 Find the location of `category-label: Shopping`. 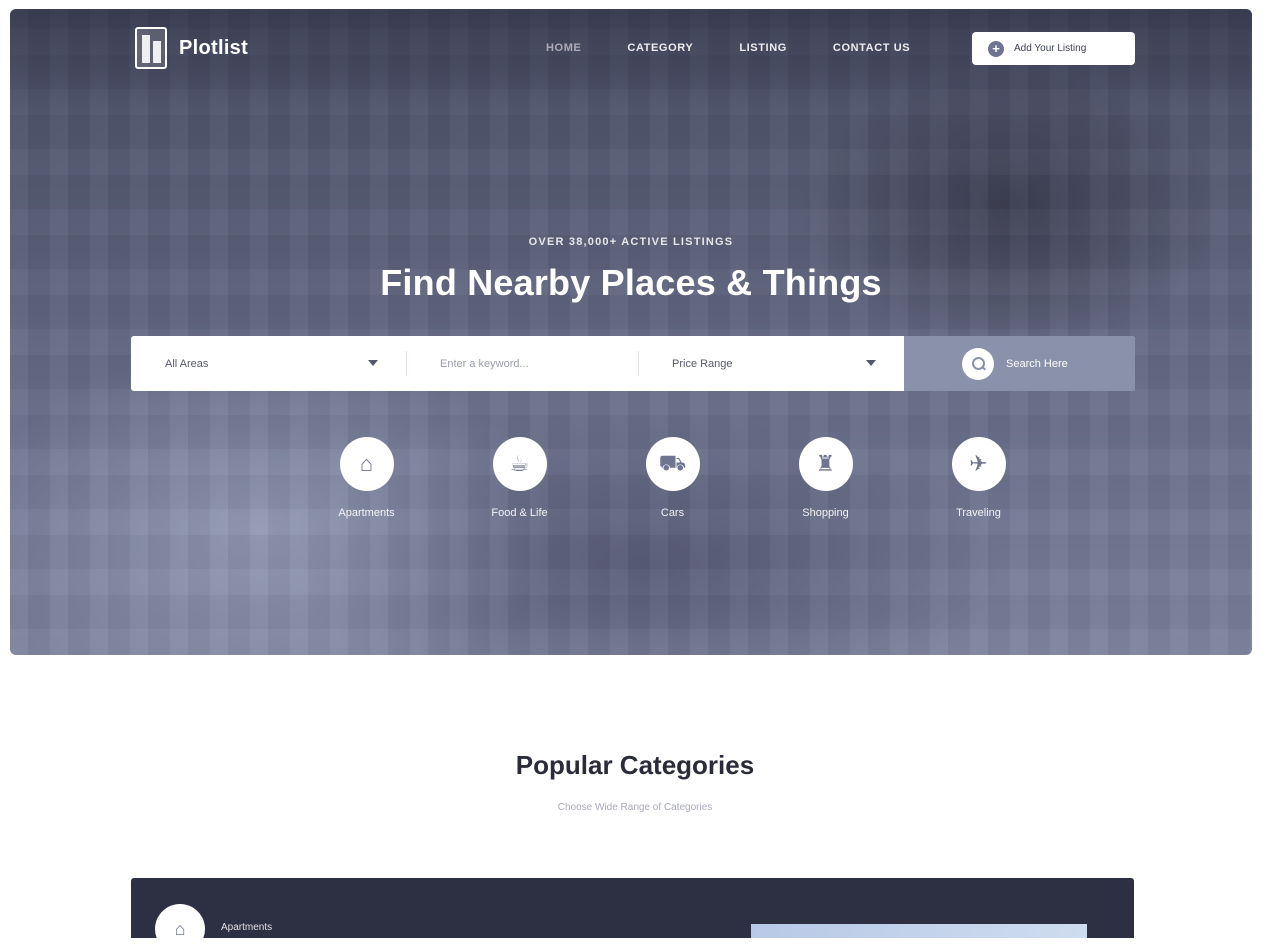

category-label: Shopping is located at coordinates (825, 513).